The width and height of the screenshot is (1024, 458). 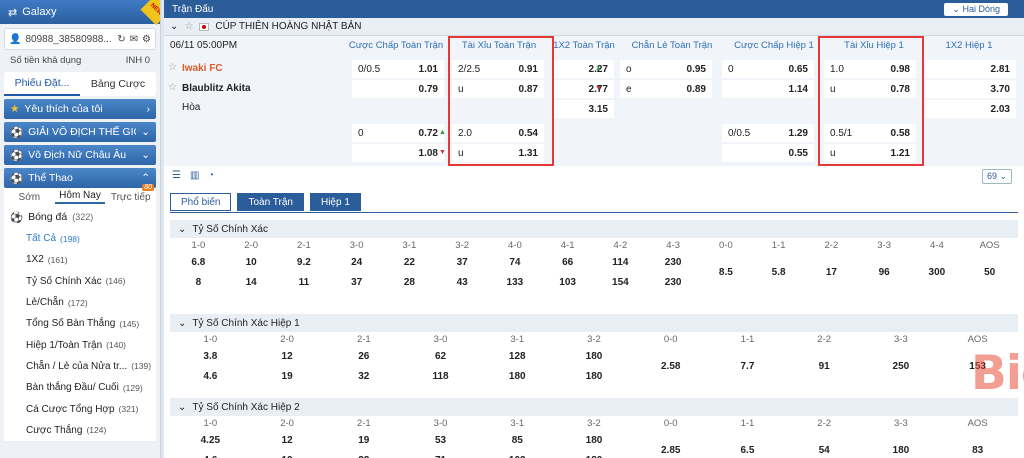 I want to click on odds-cell: 2.0 0.54, so click(x=498, y=133).